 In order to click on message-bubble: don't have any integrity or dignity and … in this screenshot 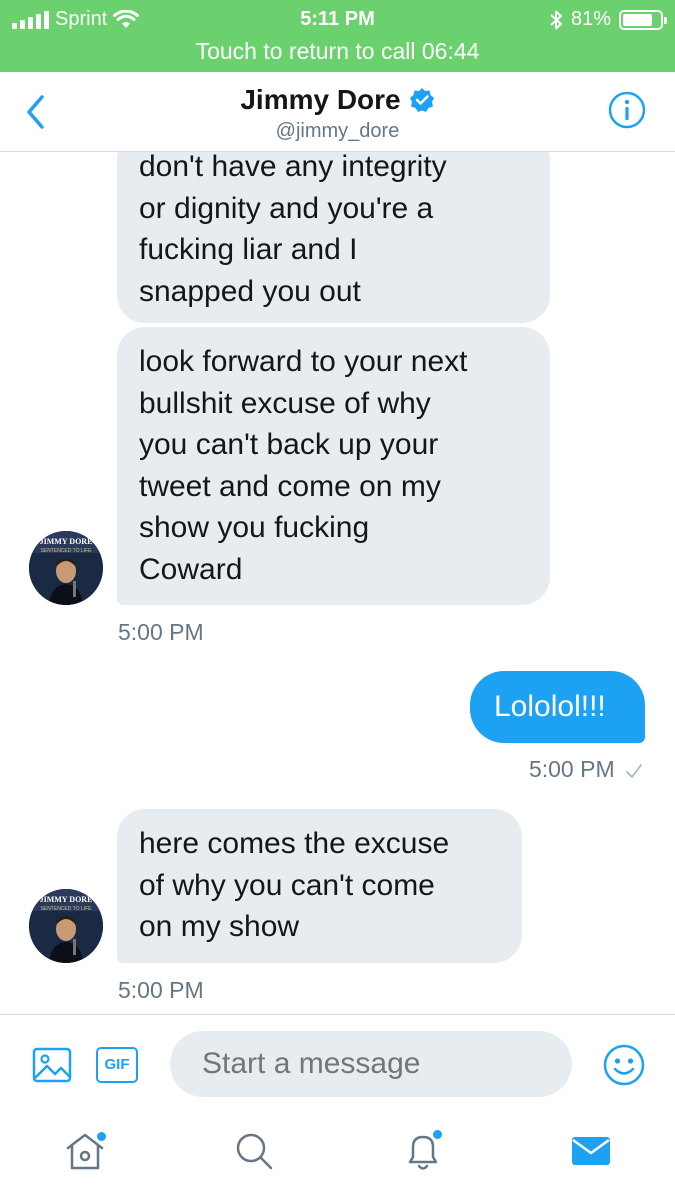, I will do `click(333, 237)`.